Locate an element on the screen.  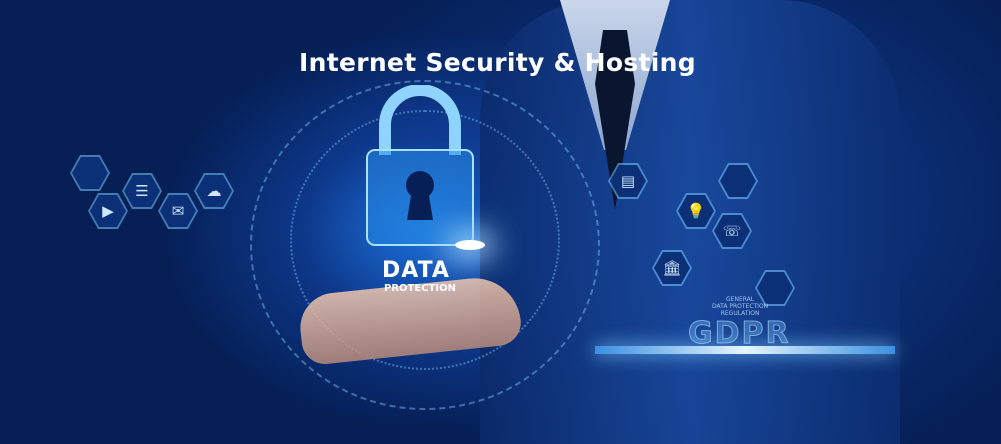
light-glow is located at coordinates (470, 245).